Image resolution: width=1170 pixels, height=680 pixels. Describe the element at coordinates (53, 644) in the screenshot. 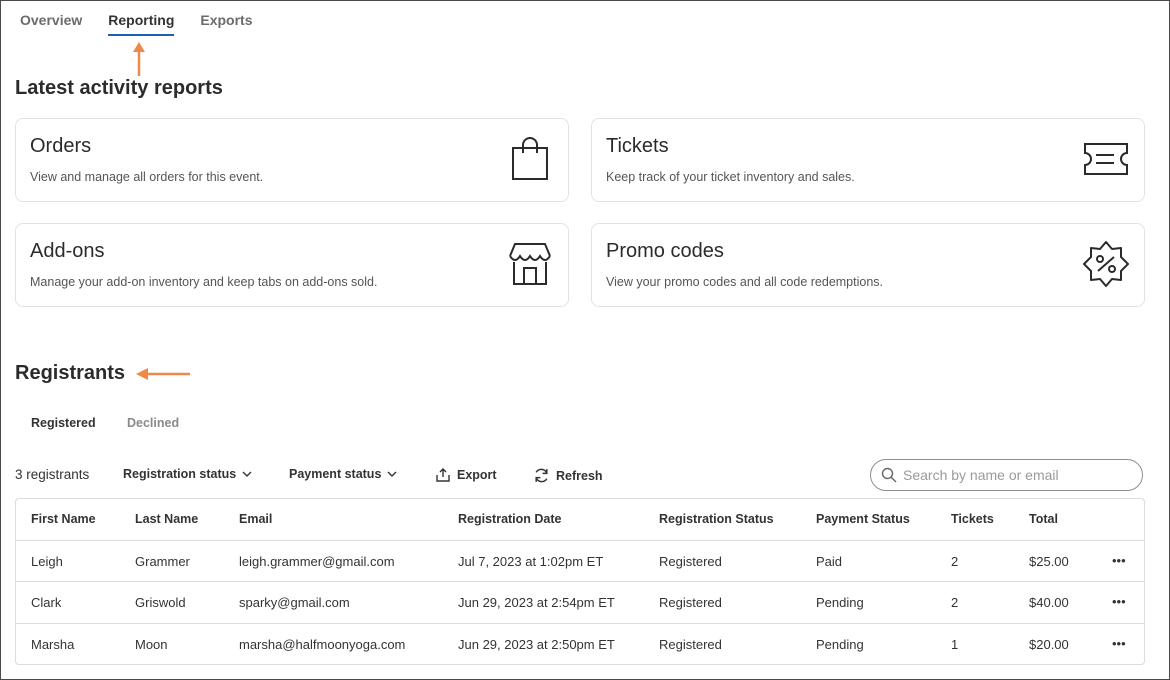

I see `first-name-cell: Marsha` at that location.